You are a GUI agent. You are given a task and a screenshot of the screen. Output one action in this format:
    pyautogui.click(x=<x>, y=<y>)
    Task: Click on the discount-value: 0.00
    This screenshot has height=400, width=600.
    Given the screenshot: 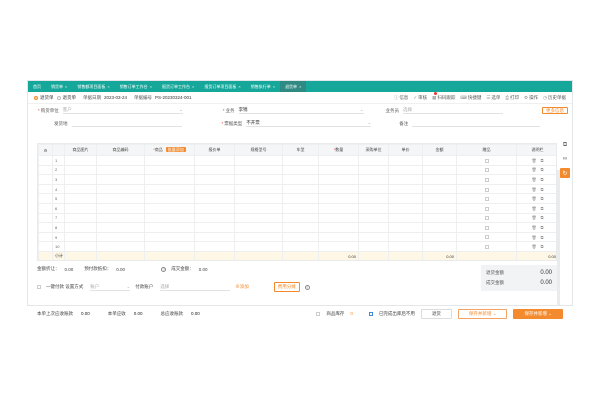 What is the action you would take?
    pyautogui.click(x=69, y=269)
    